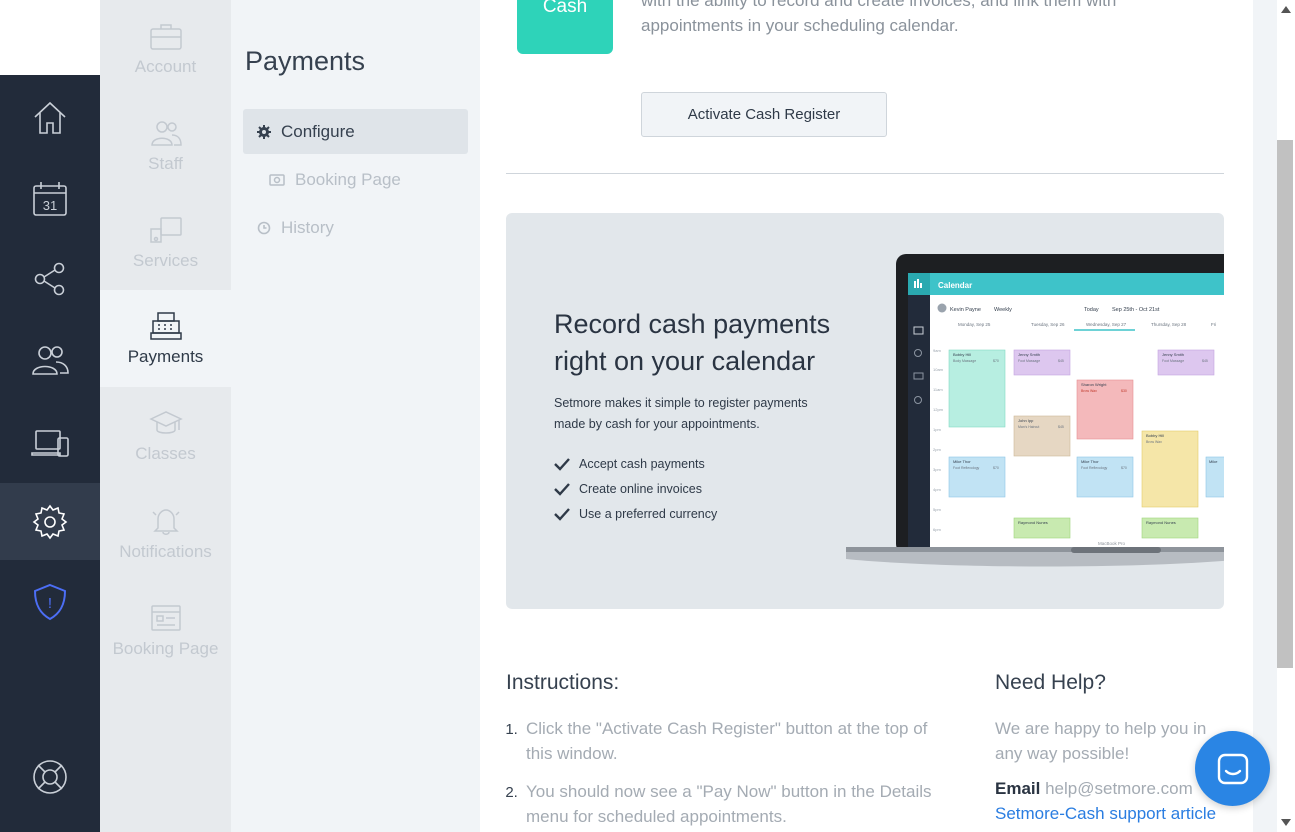  I want to click on appointment-price: $30, so click(1124, 391).